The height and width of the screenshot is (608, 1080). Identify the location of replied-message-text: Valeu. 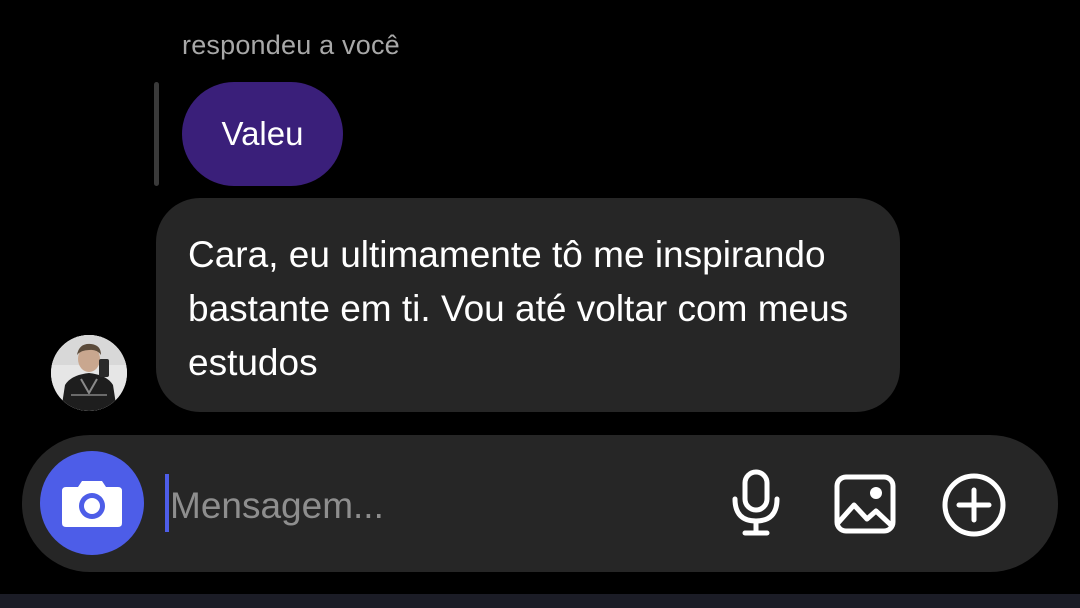
(262, 133).